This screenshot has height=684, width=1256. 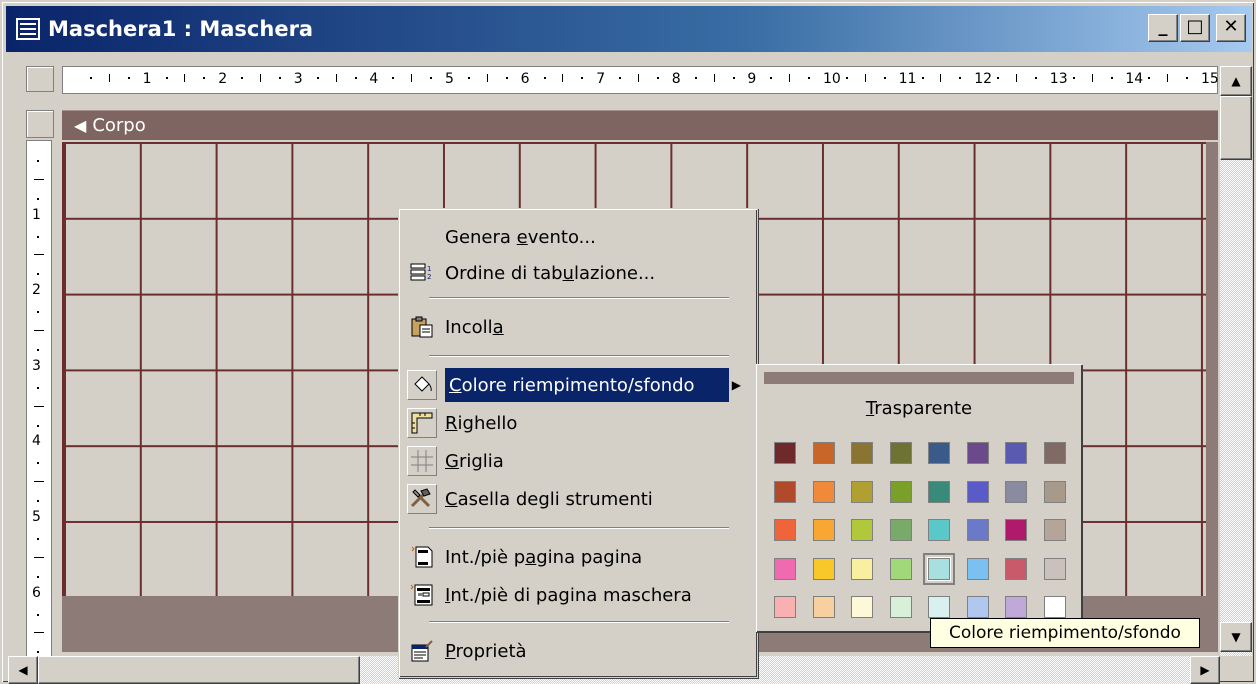 What do you see at coordinates (1195, 28) in the screenshot?
I see `maximize-button: □` at bounding box center [1195, 28].